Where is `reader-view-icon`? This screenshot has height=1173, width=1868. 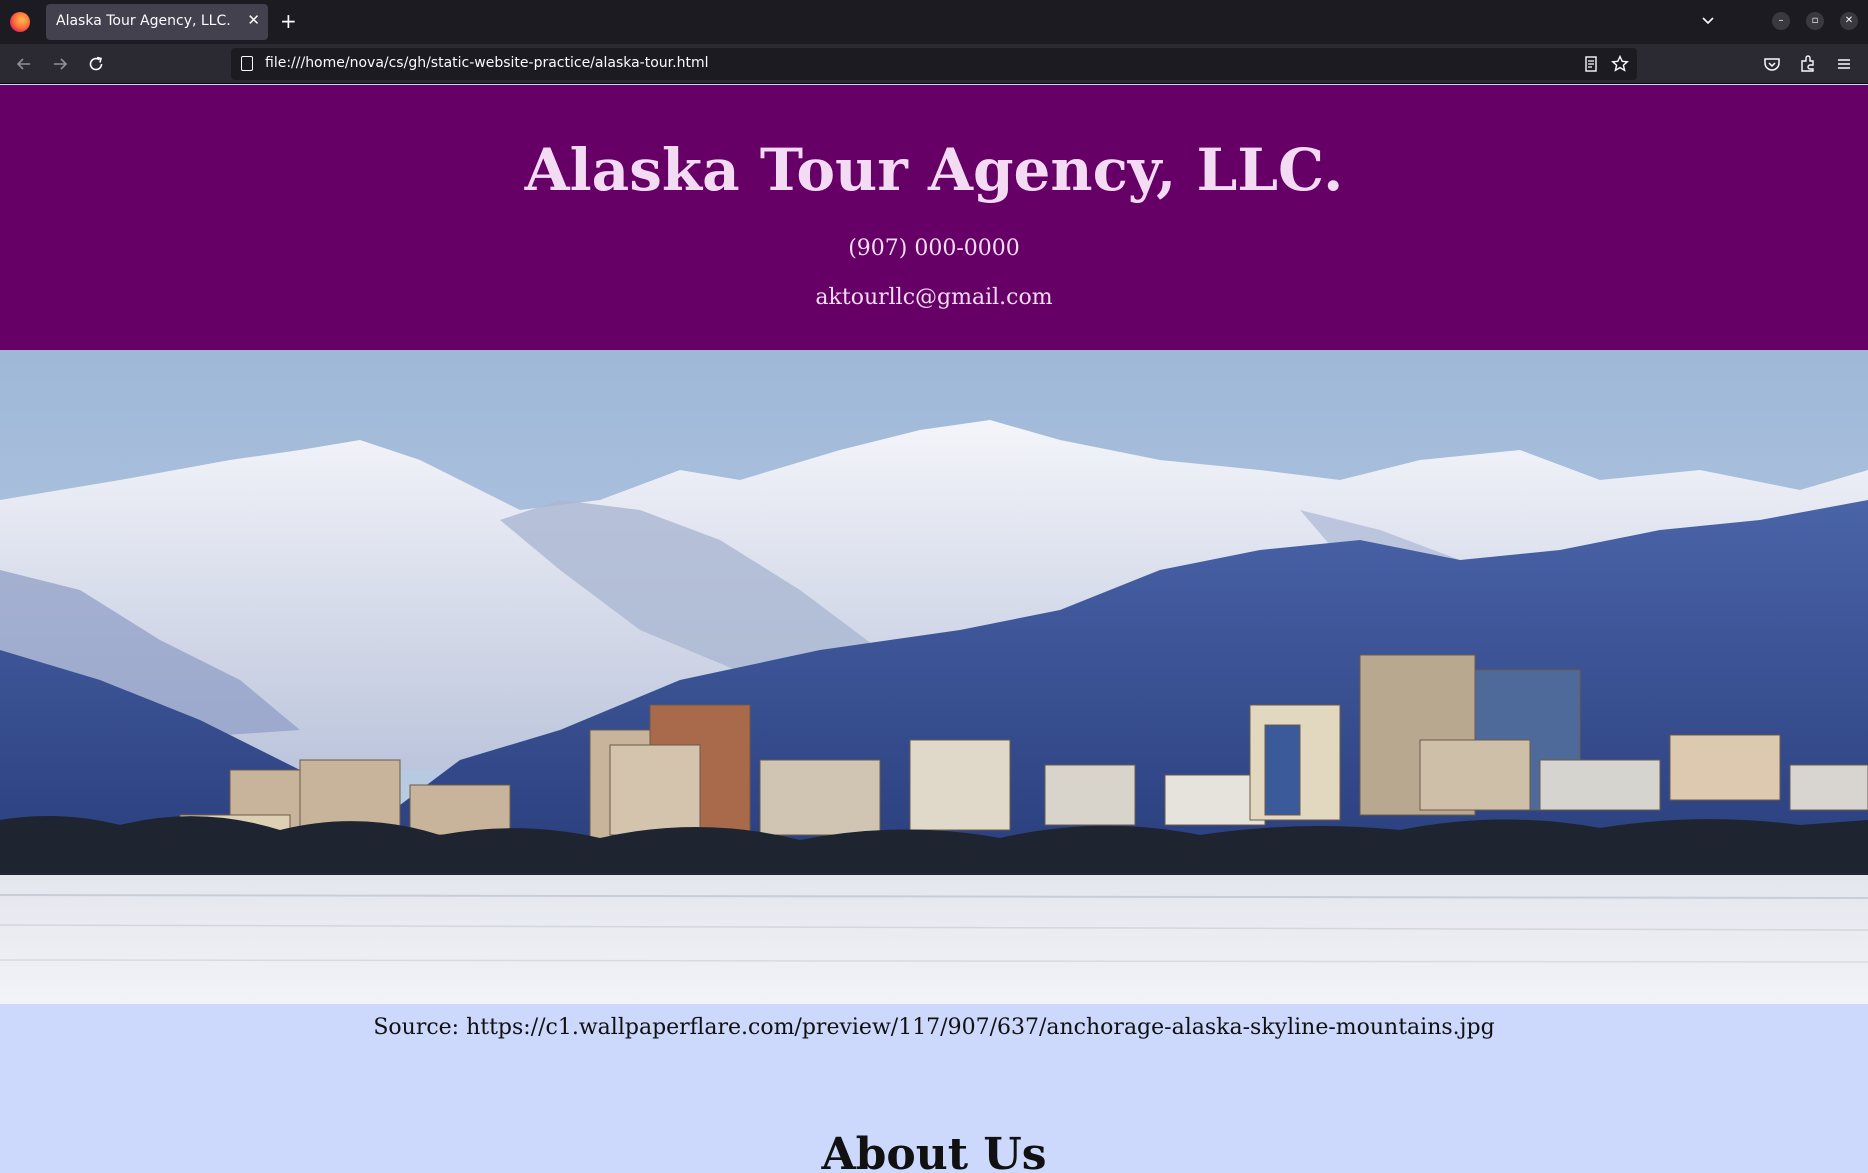 reader-view-icon is located at coordinates (1591, 64).